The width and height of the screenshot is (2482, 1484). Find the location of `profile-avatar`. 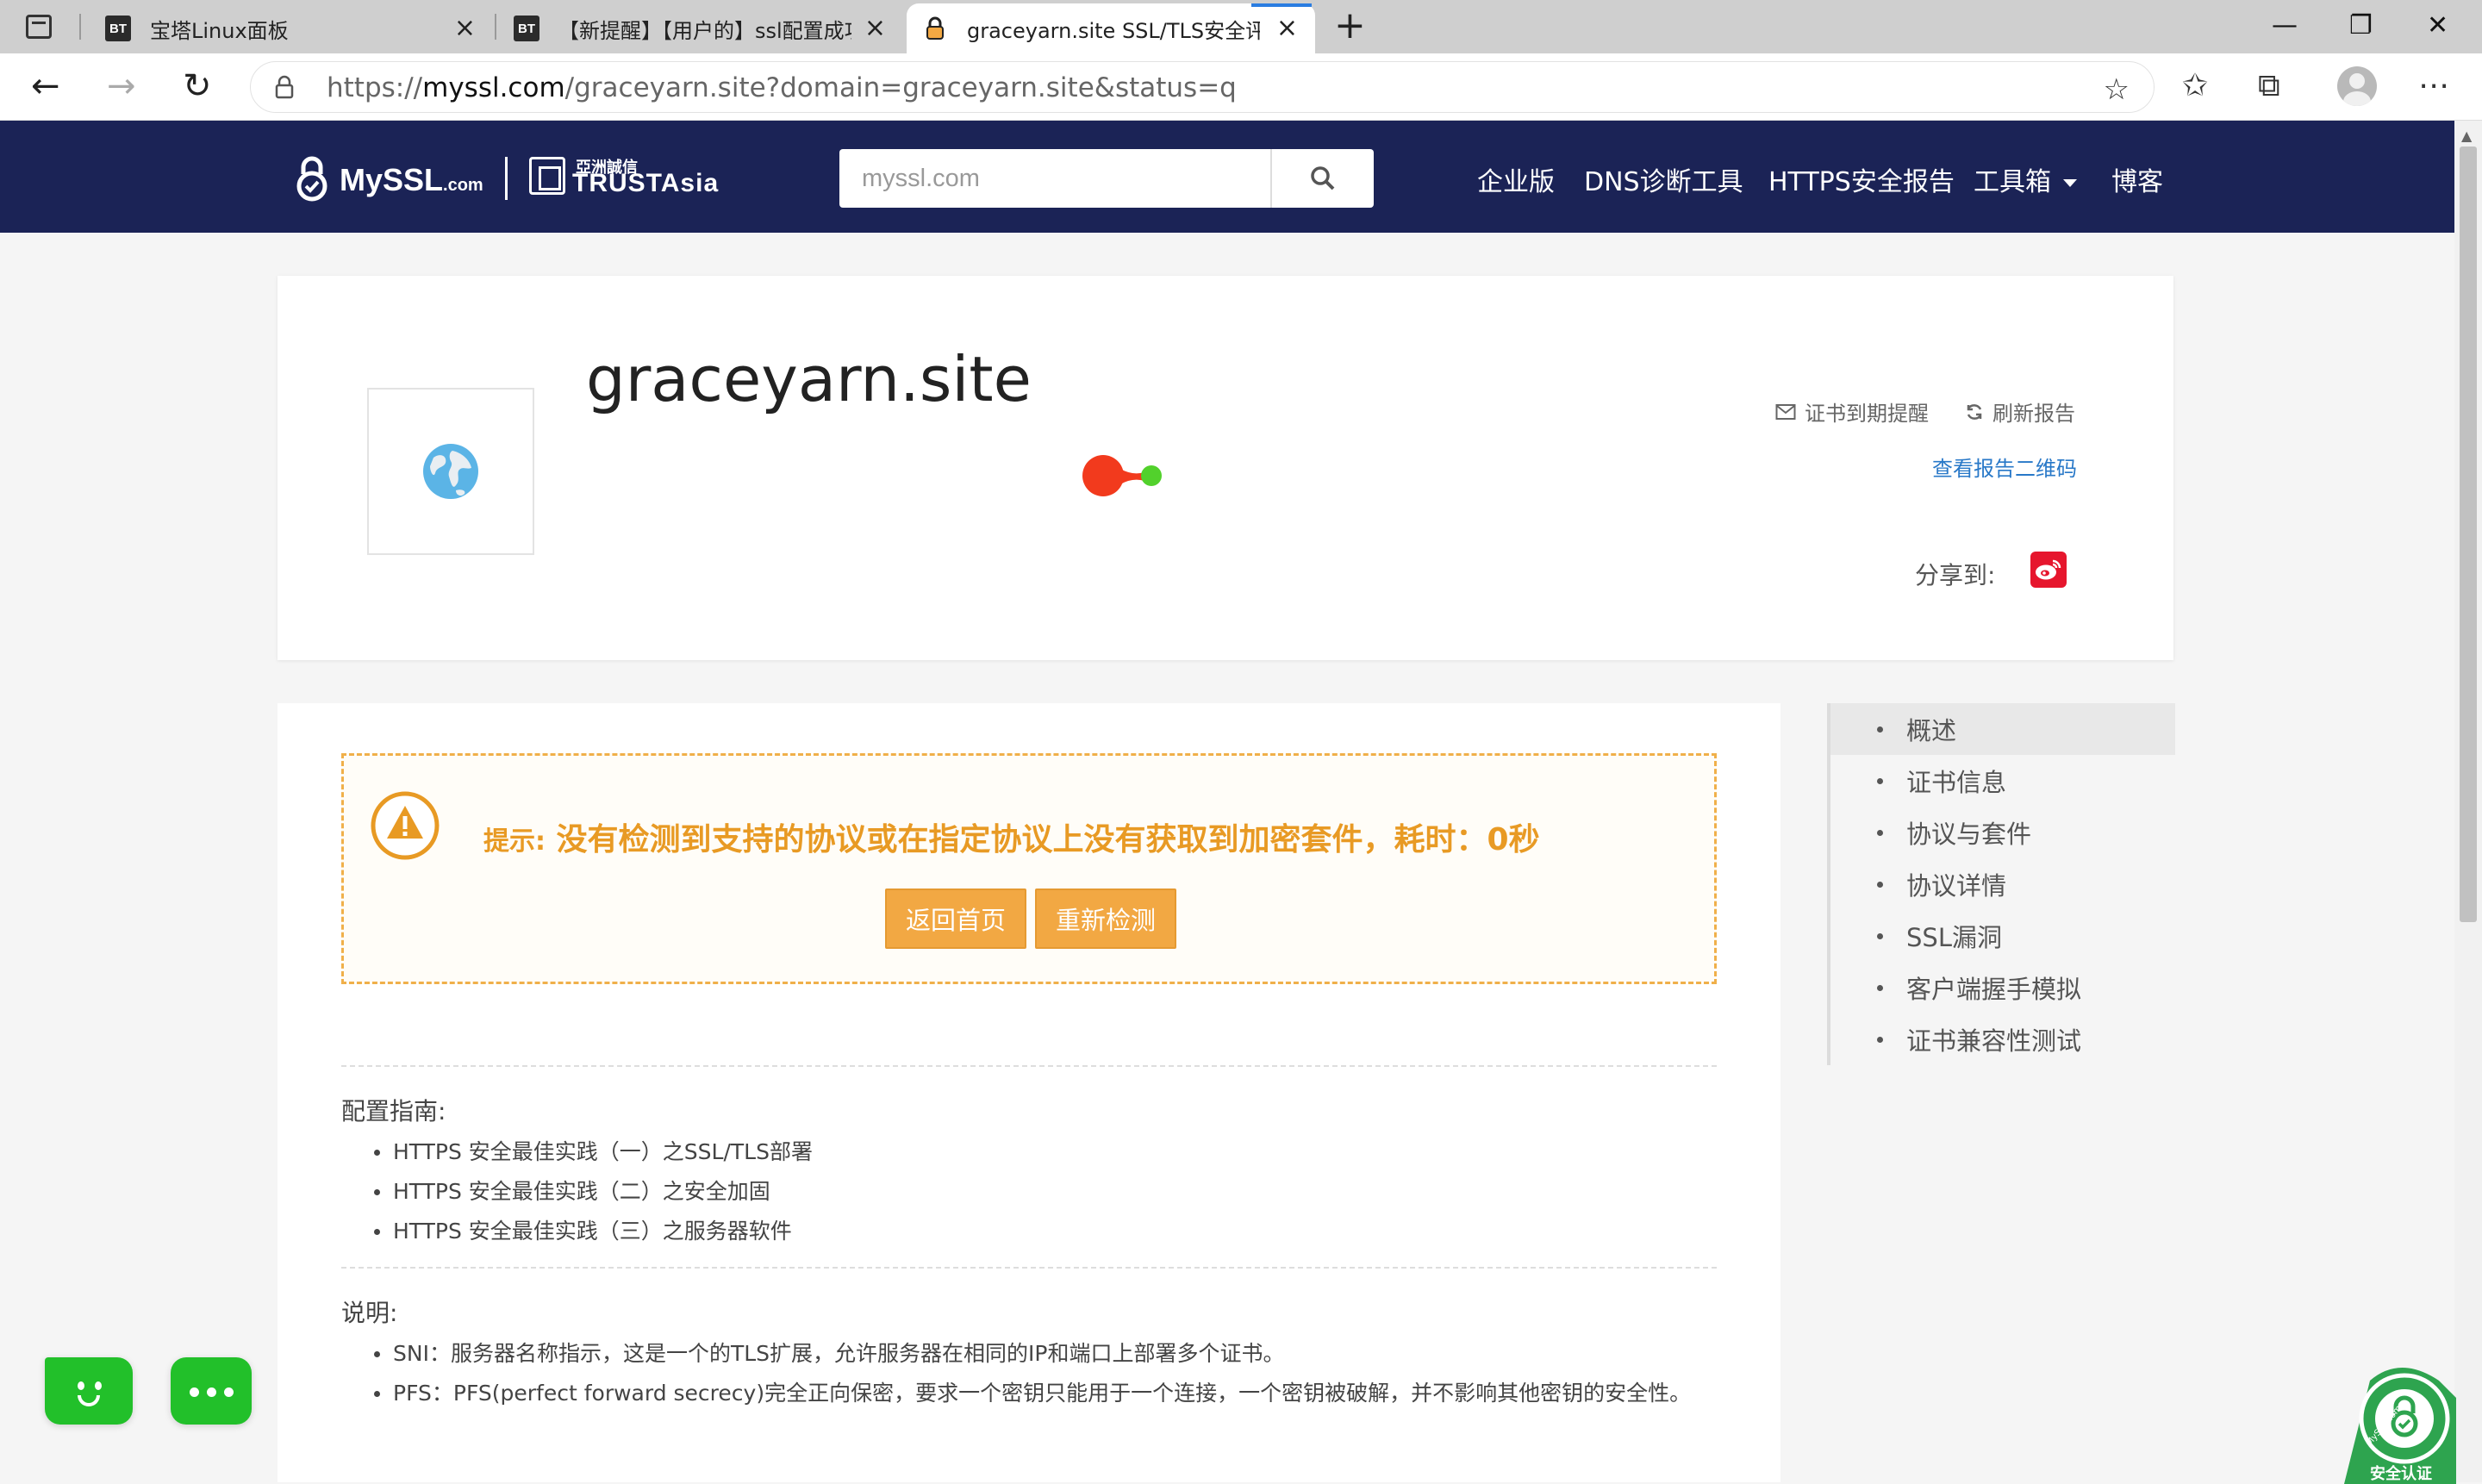

profile-avatar is located at coordinates (2357, 86).